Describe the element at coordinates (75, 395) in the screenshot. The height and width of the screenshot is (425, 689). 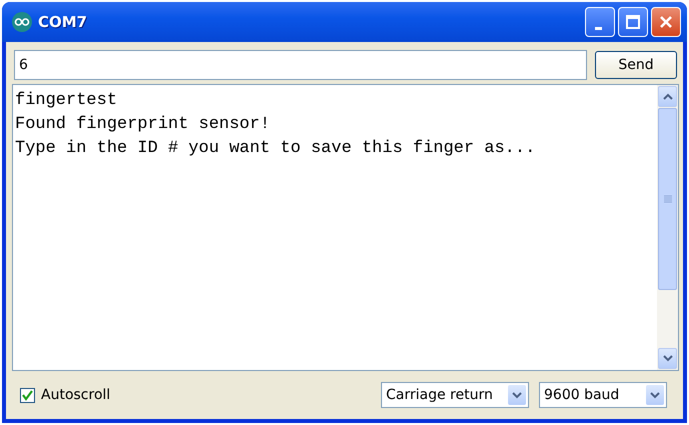
I see `checkbox-label: Autoscroll` at that location.